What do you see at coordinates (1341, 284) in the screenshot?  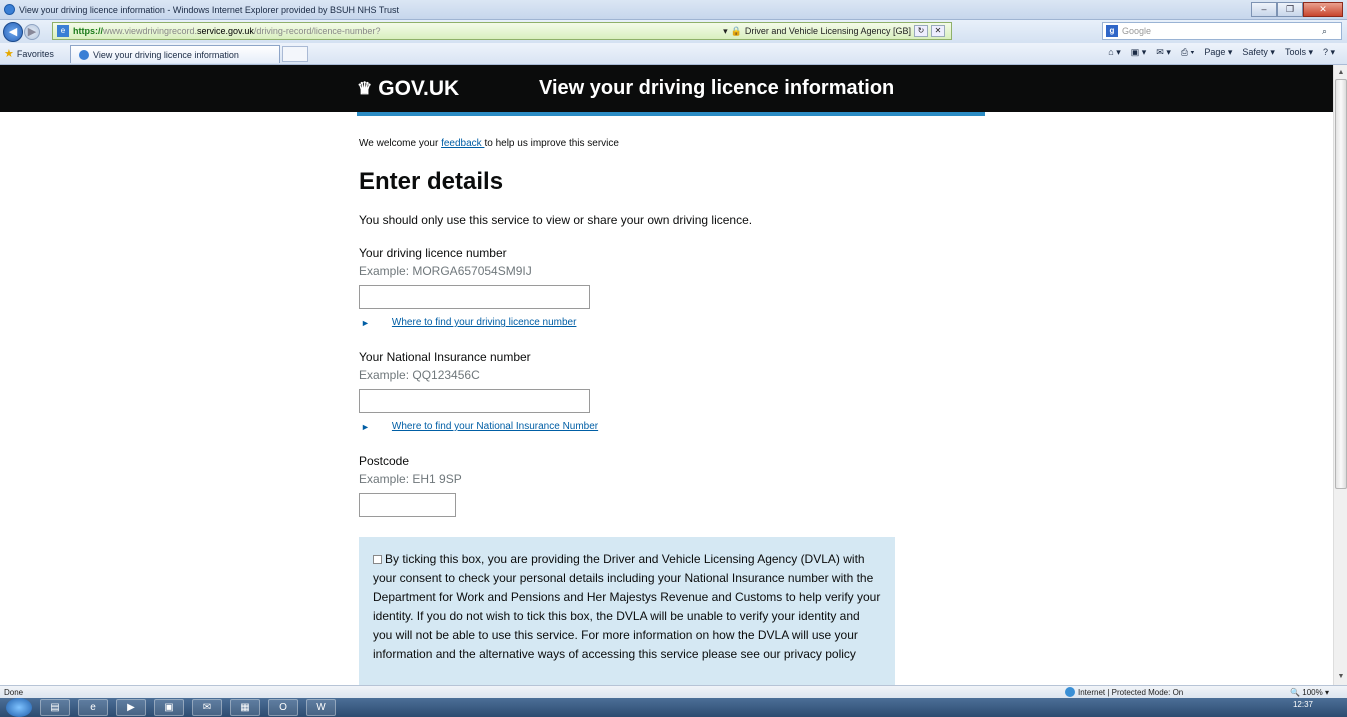 I see `scrollbar-thumb` at bounding box center [1341, 284].